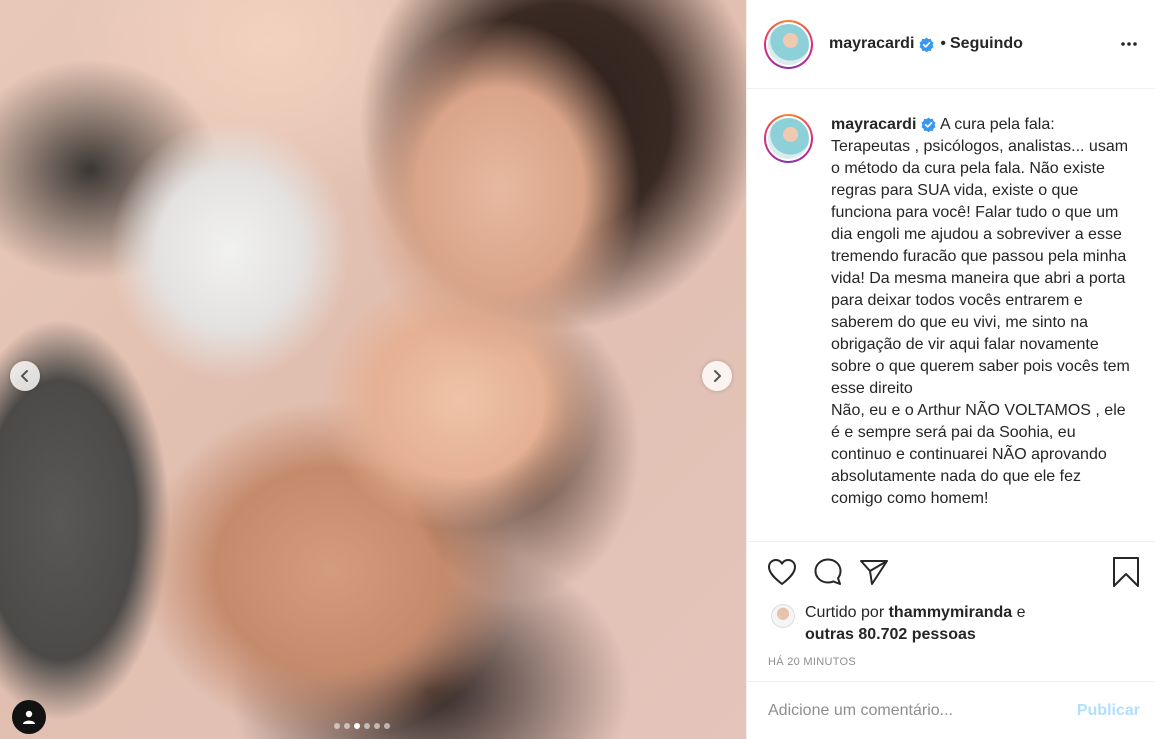  Describe the element at coordinates (871, 44) in the screenshot. I see `header-username: mayracardi` at that location.